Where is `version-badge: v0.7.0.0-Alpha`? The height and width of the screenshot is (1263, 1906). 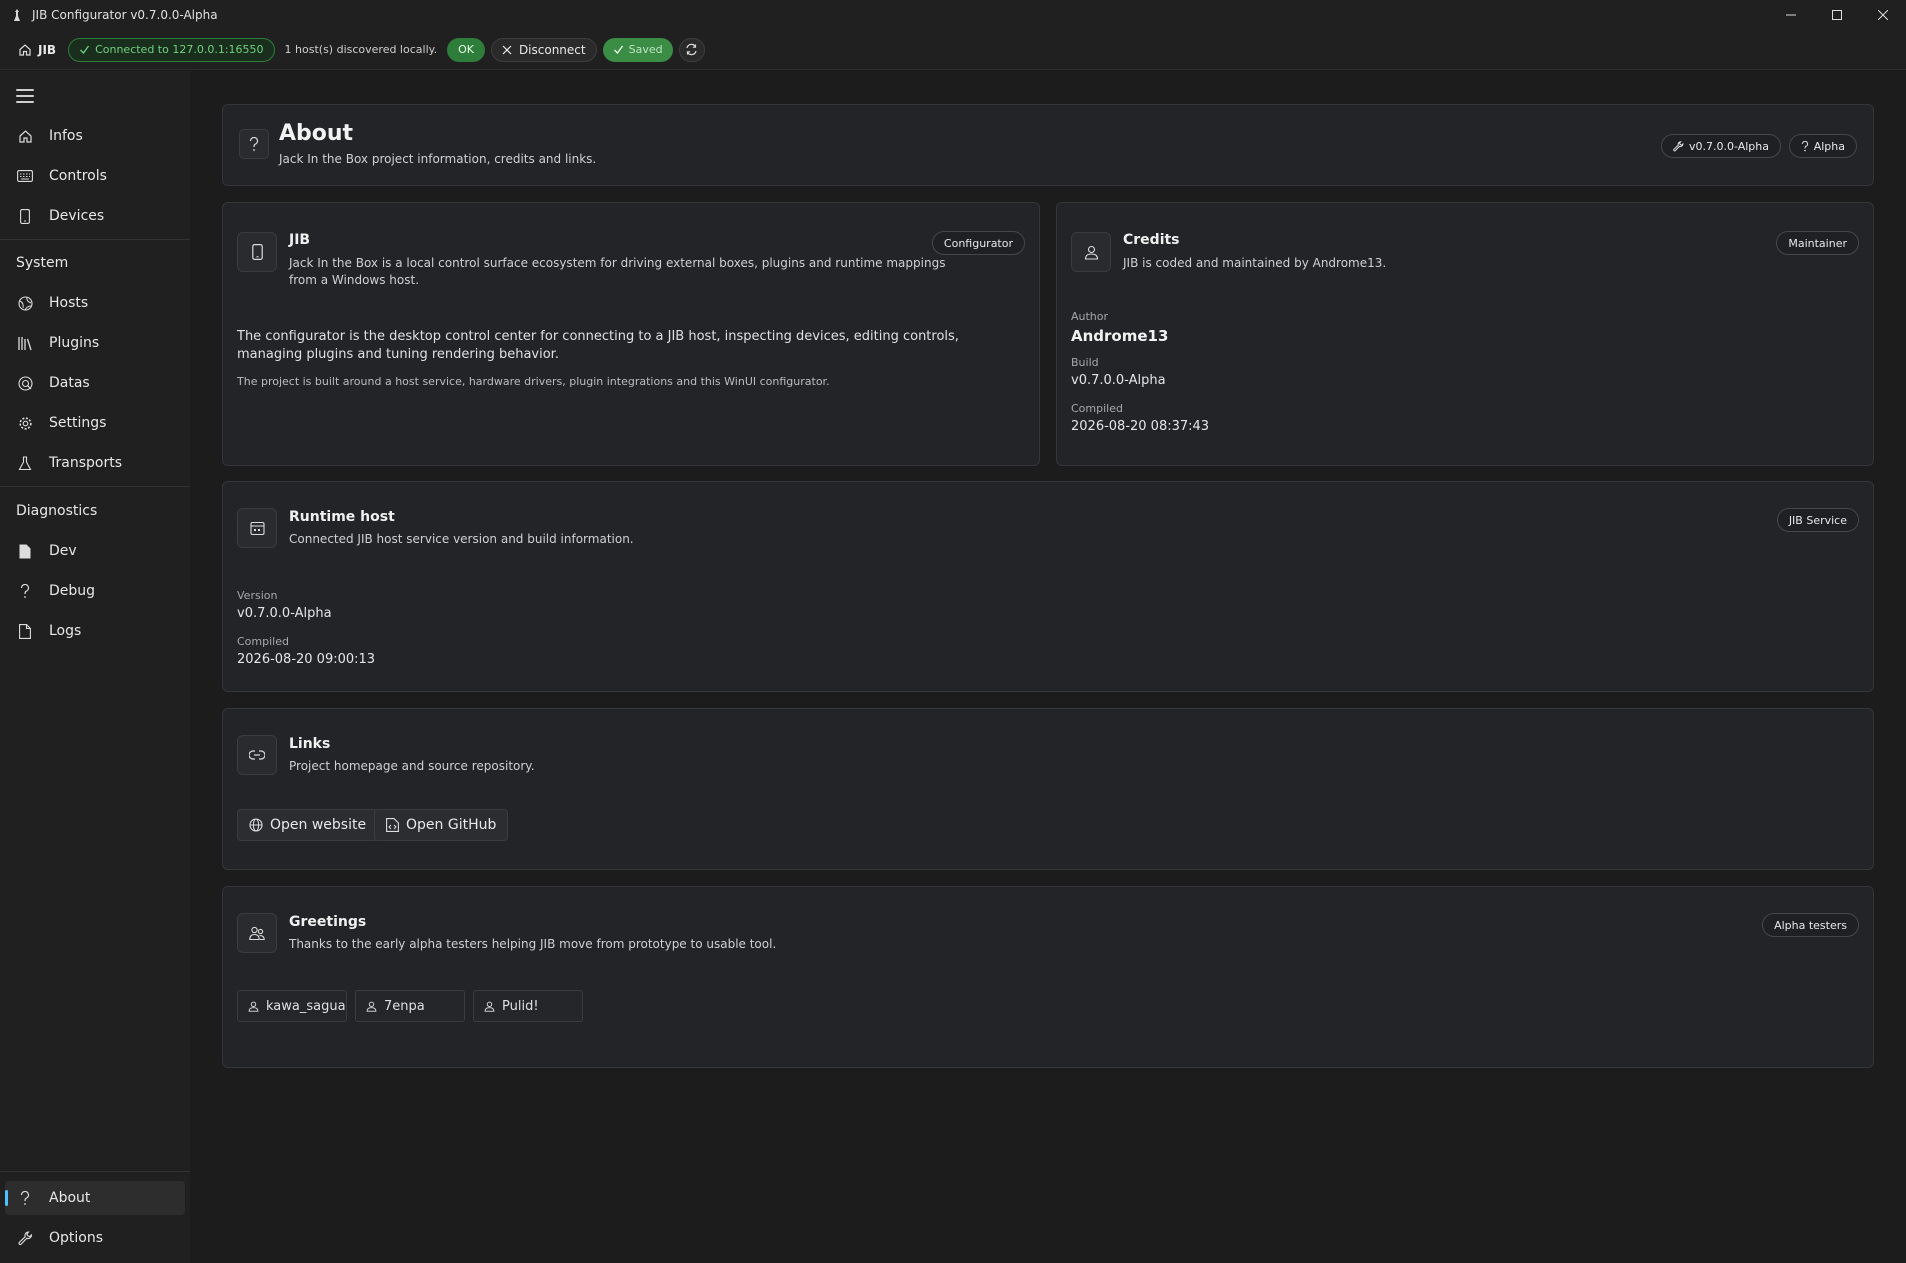 version-badge: v0.7.0.0-Alpha is located at coordinates (1721, 146).